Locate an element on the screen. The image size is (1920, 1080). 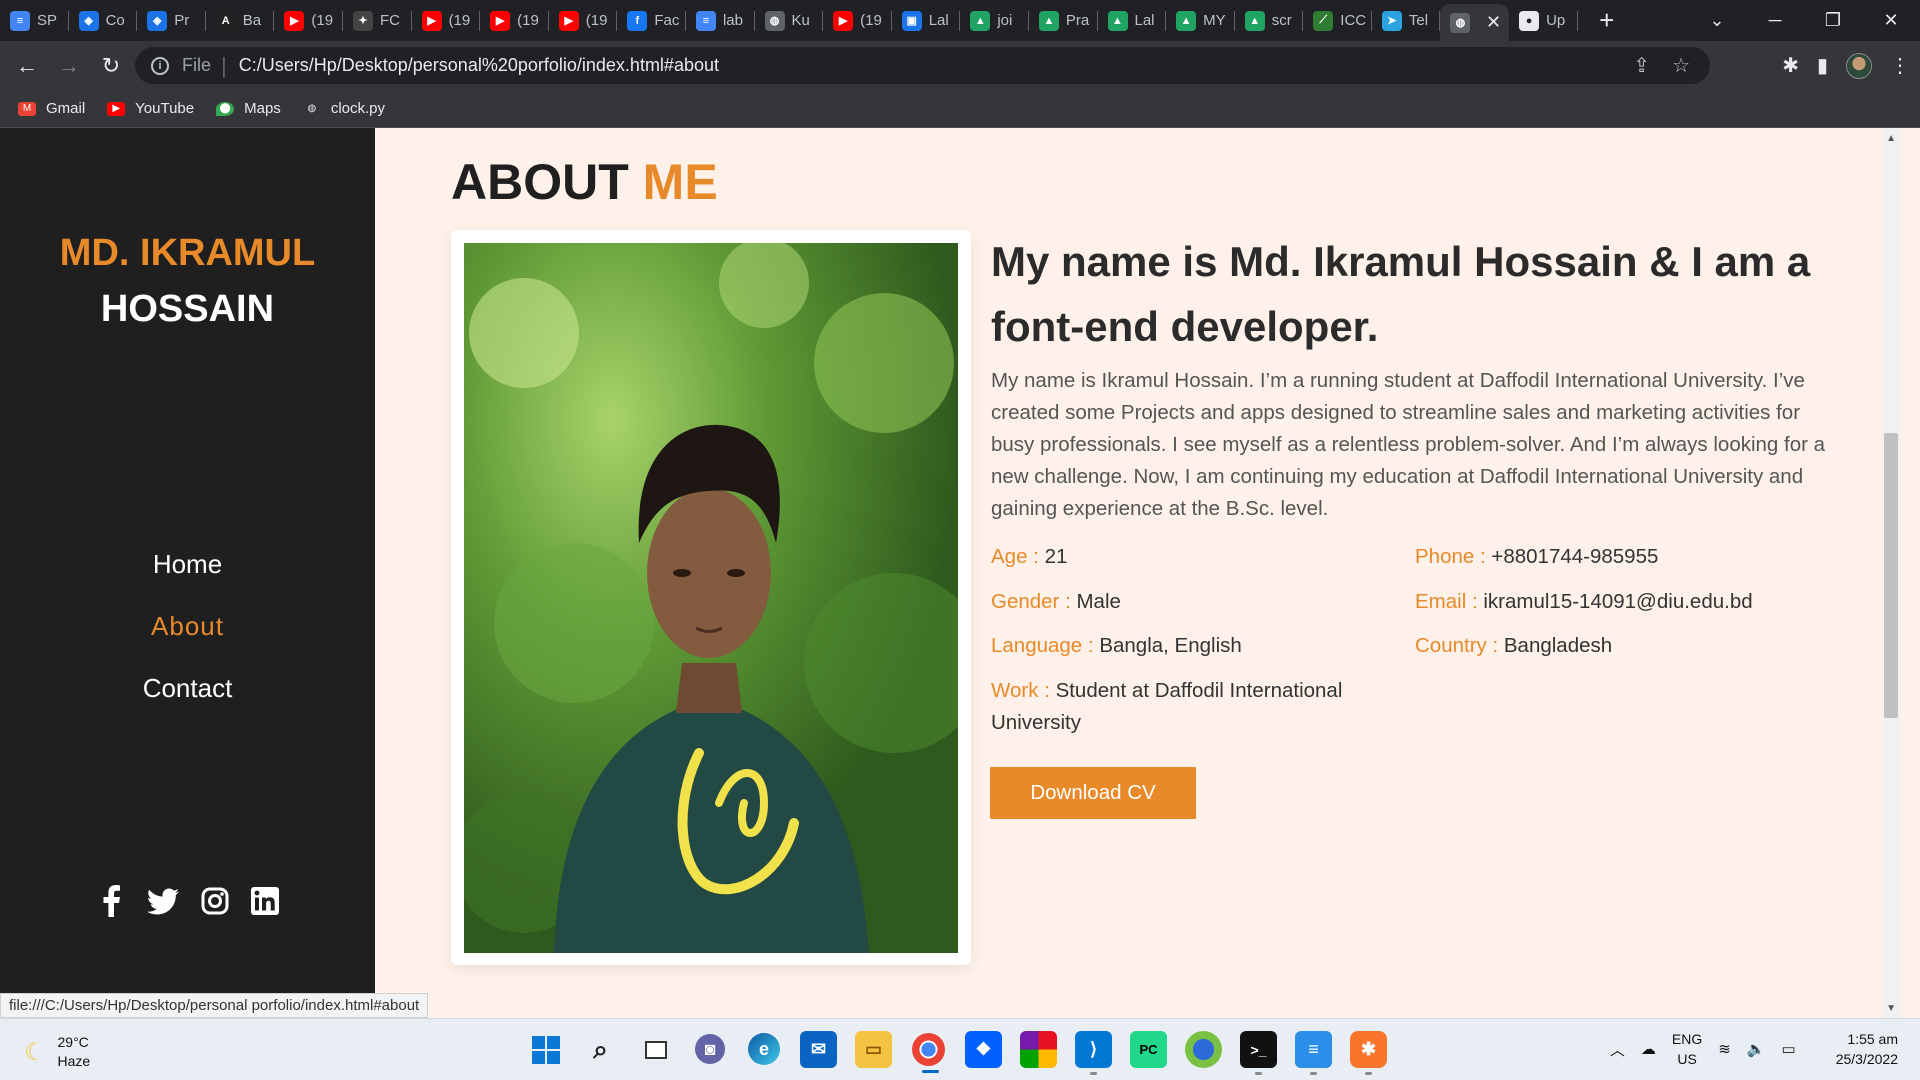
chrome-icon is located at coordinates (928, 1053).